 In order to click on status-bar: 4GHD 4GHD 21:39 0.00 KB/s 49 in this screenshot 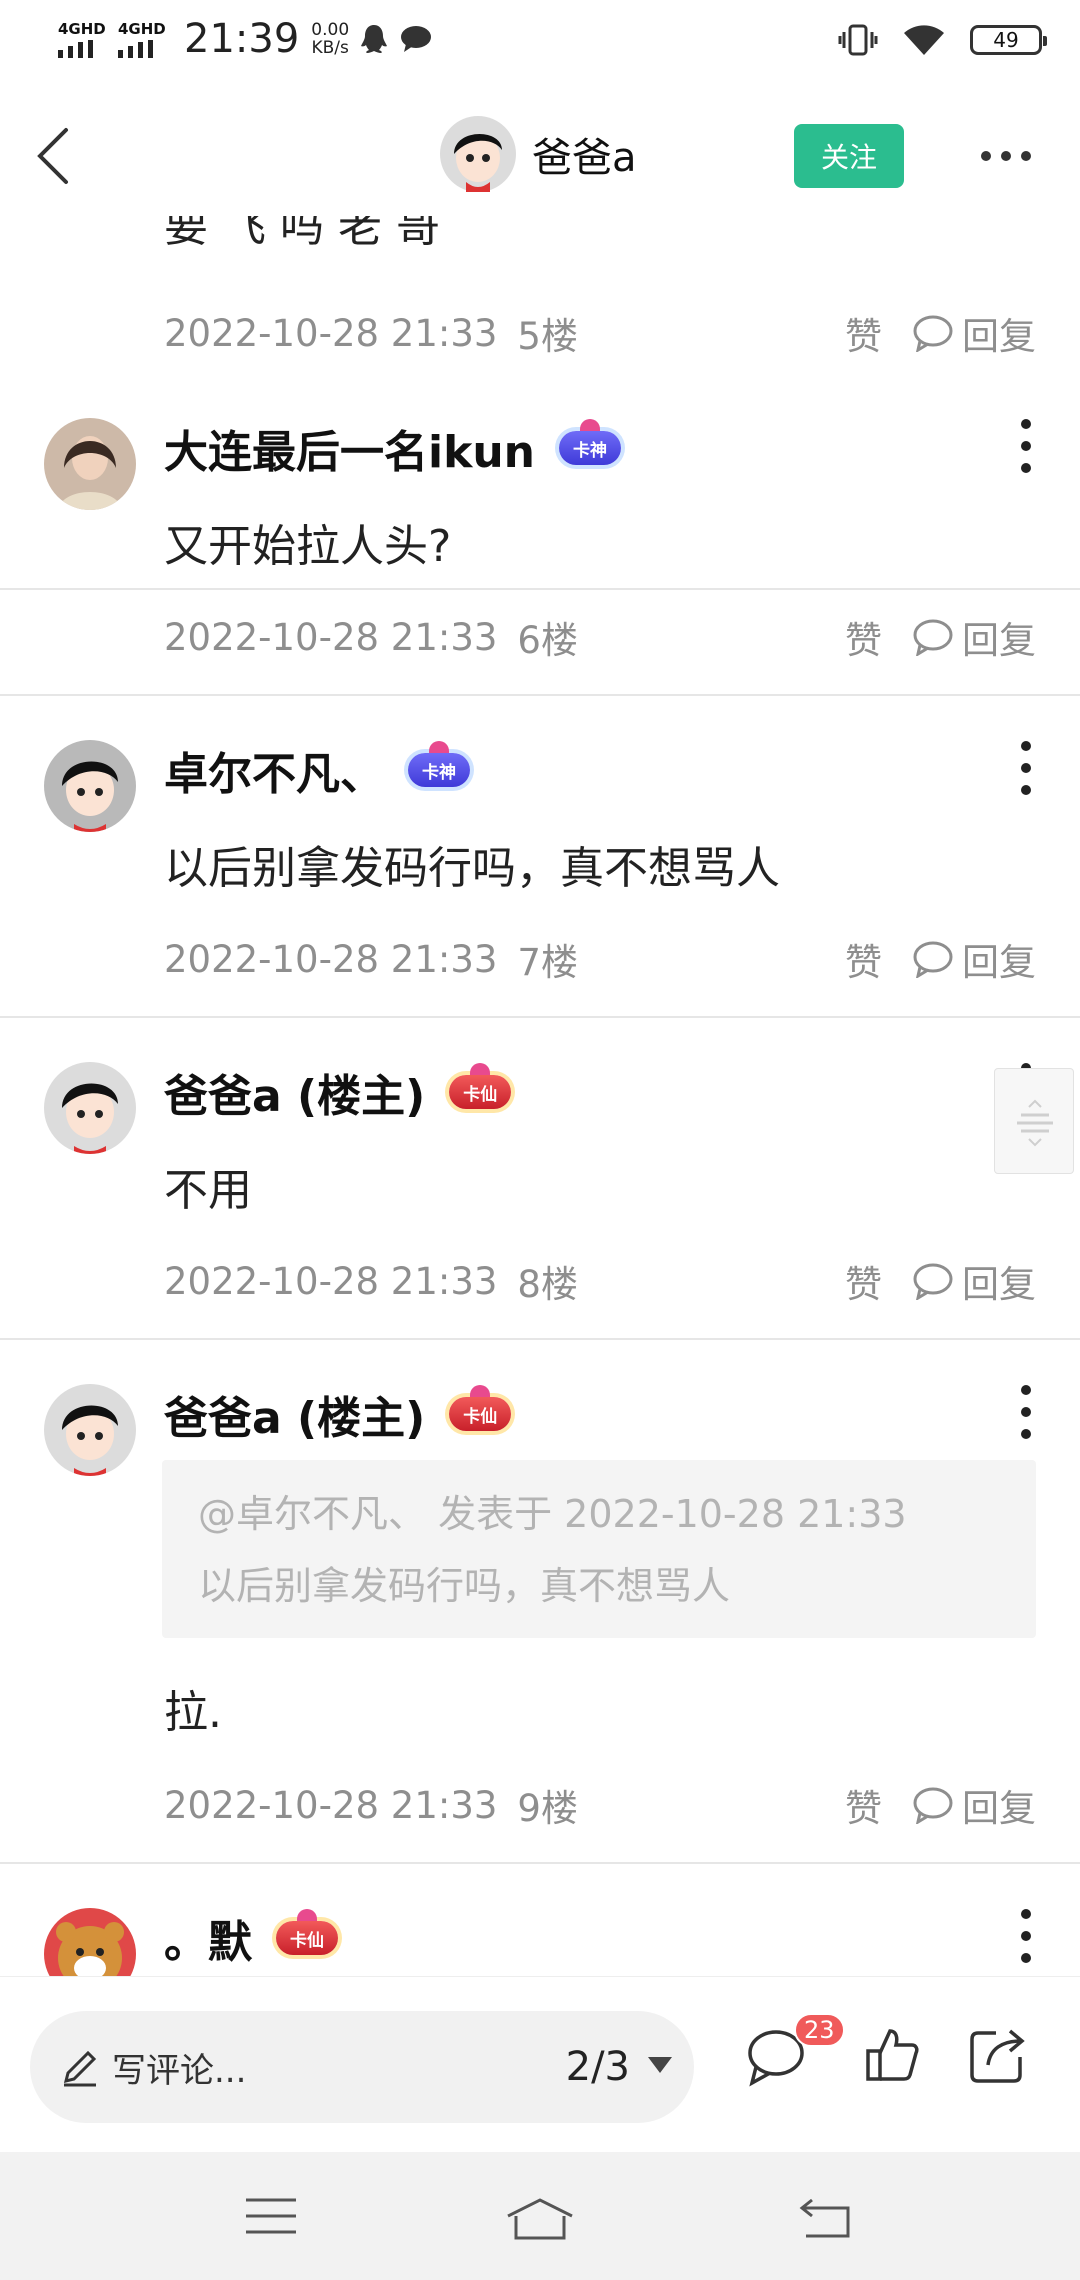, I will do `click(540, 42)`.